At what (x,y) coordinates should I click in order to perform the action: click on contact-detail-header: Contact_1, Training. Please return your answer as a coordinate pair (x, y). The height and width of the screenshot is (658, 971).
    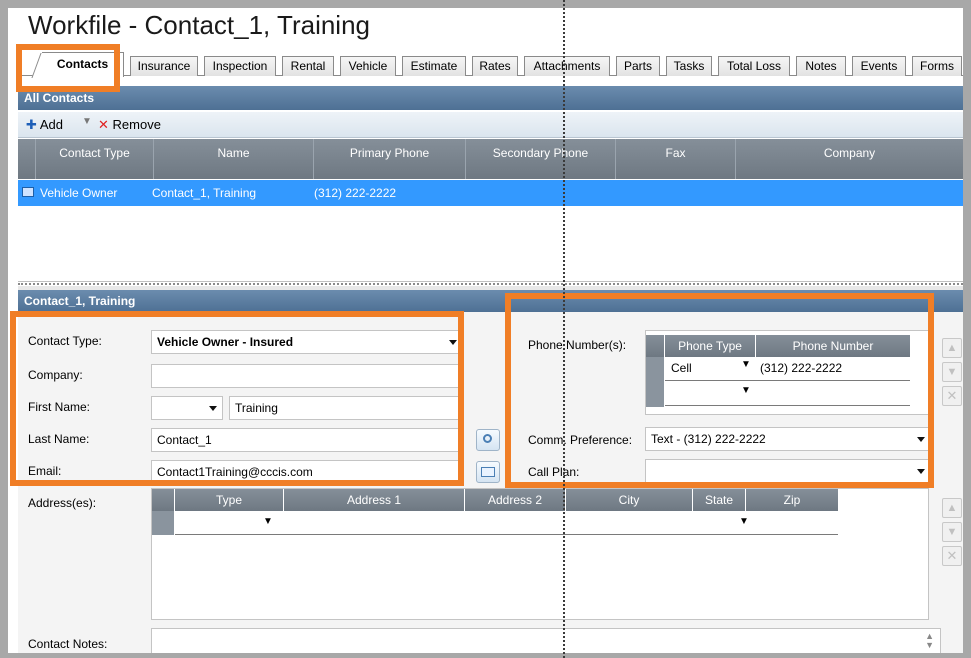
    Looking at the image, I should click on (490, 301).